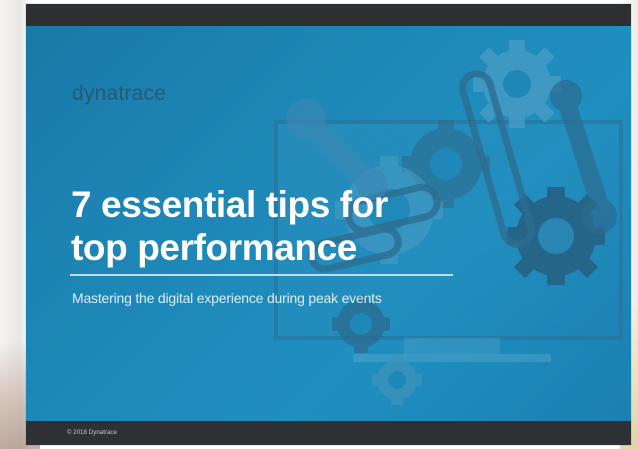 Image resolution: width=638 pixels, height=449 pixels. I want to click on top-dark-bar, so click(328, 15).